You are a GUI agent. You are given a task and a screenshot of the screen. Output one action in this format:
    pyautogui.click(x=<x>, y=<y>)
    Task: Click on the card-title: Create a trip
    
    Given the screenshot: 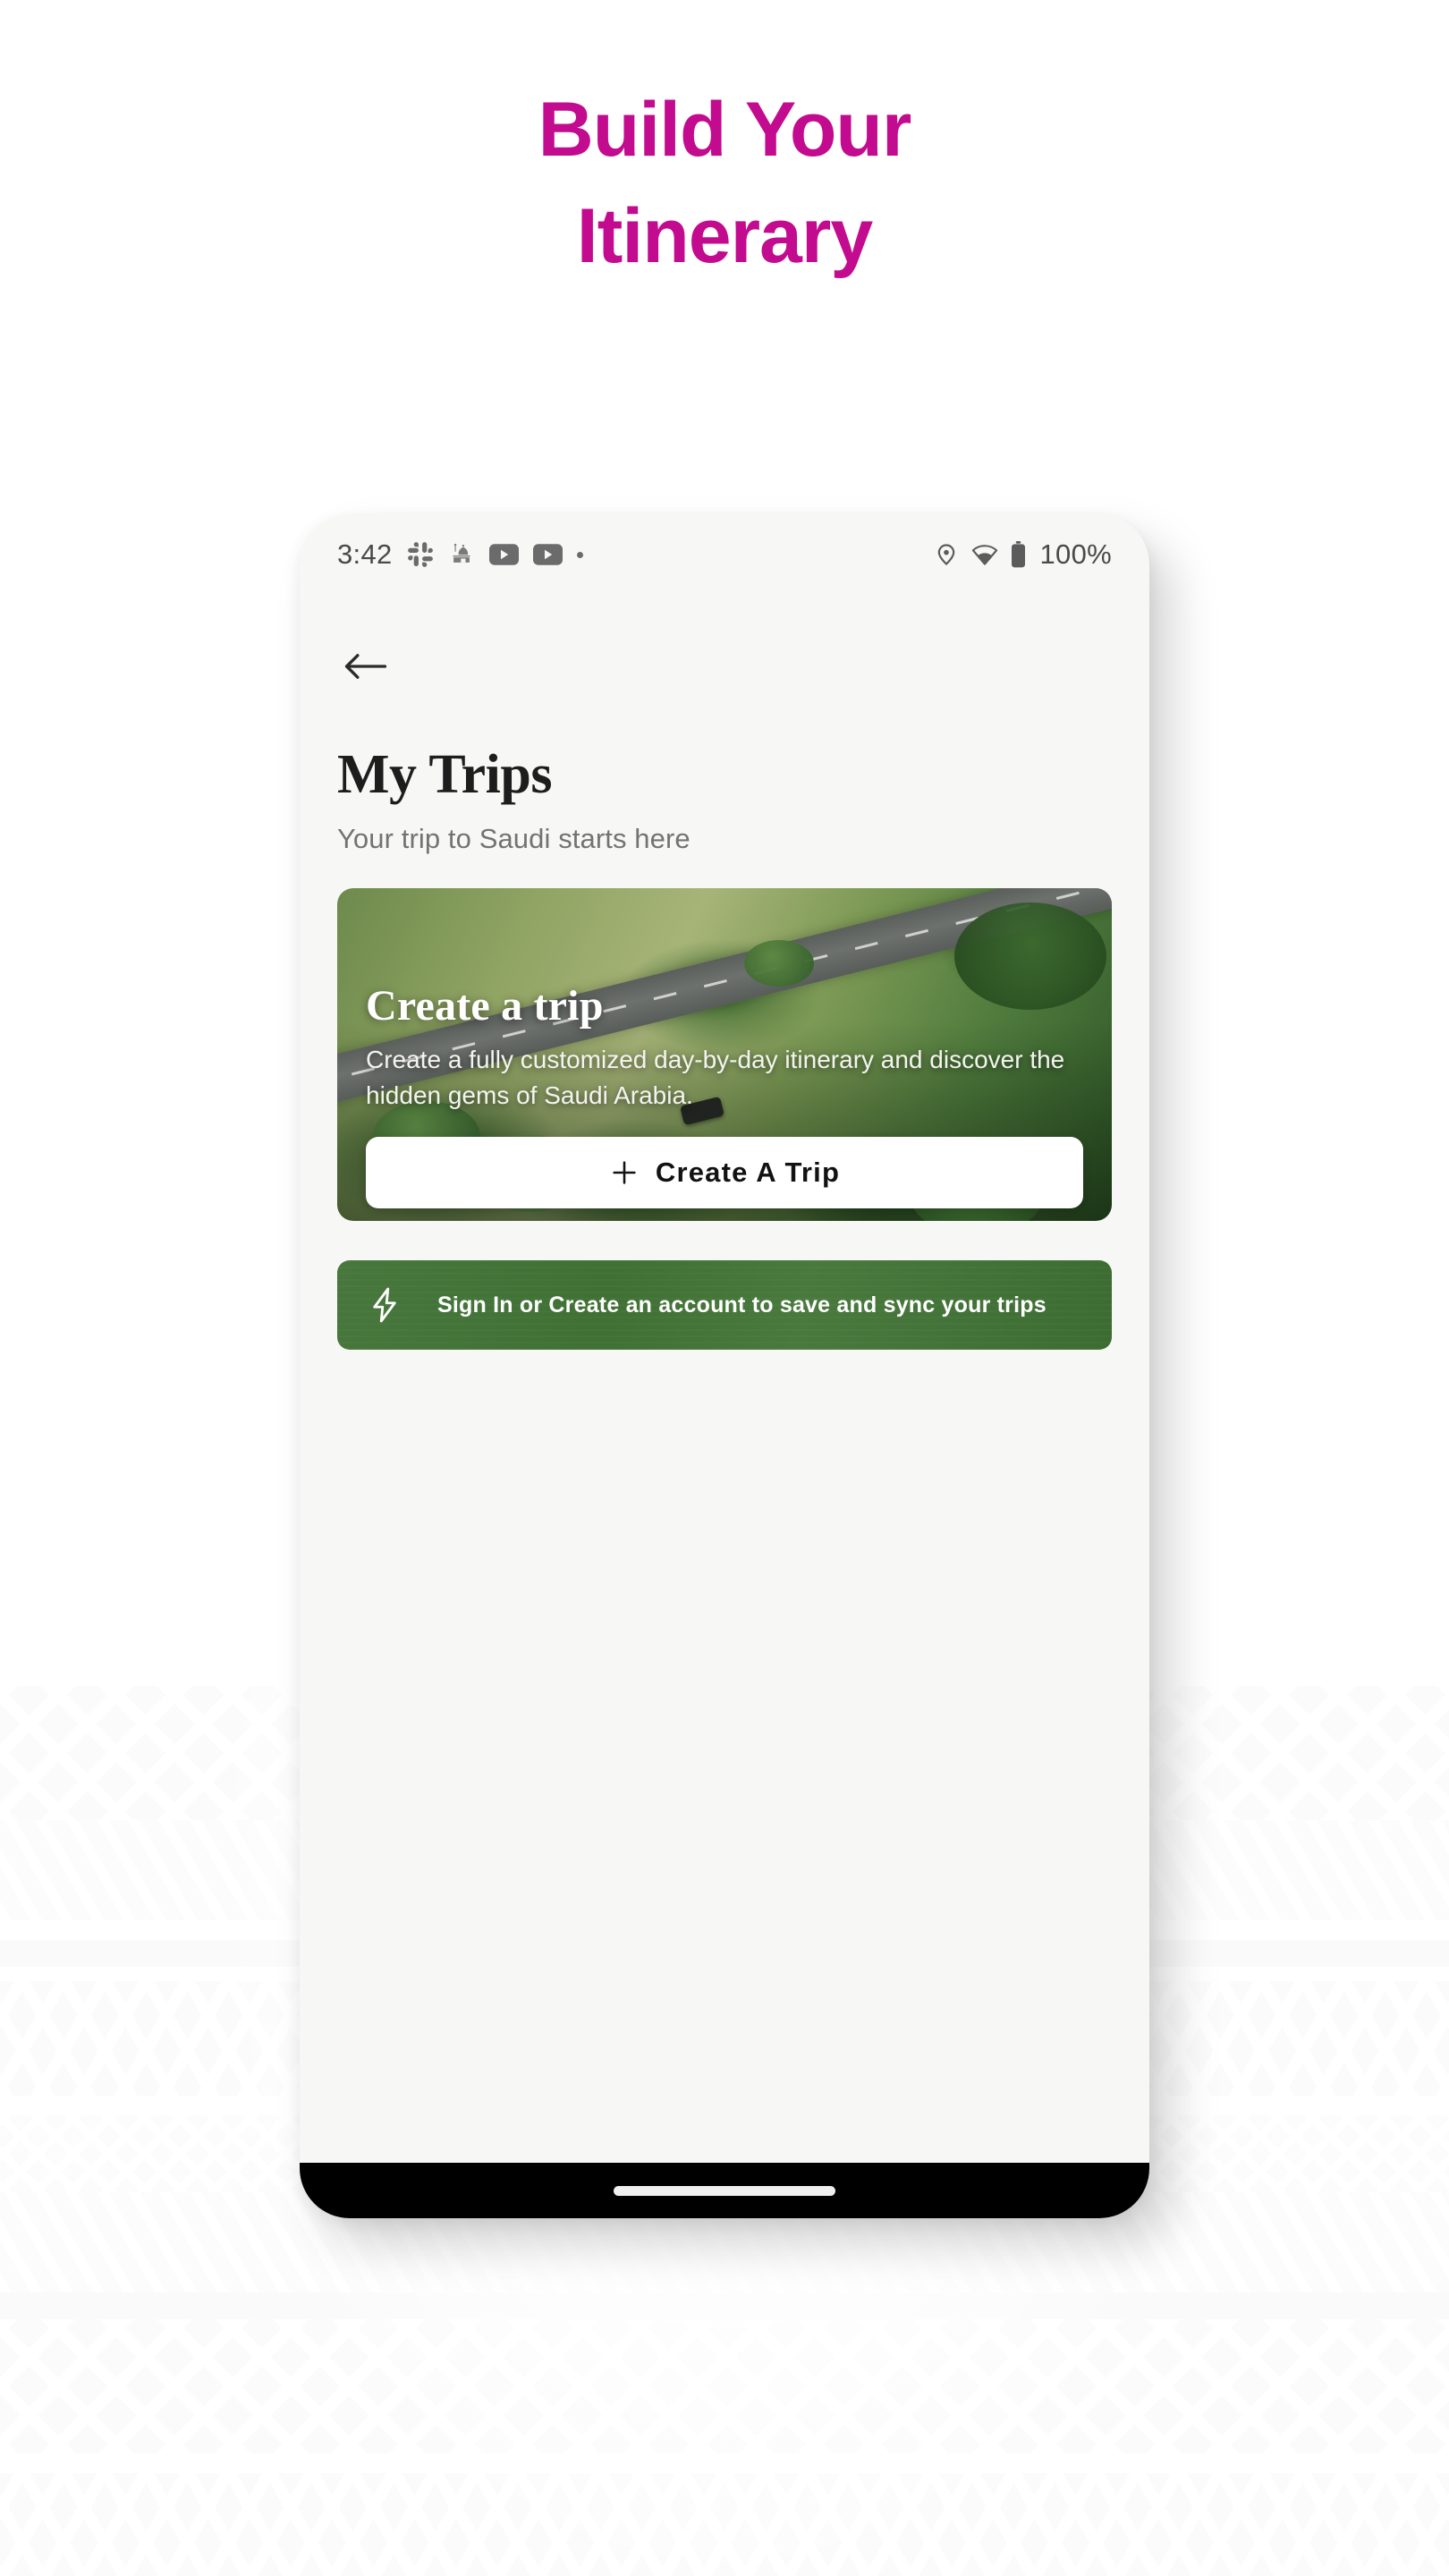 What is the action you would take?
    pyautogui.click(x=485, y=1006)
    